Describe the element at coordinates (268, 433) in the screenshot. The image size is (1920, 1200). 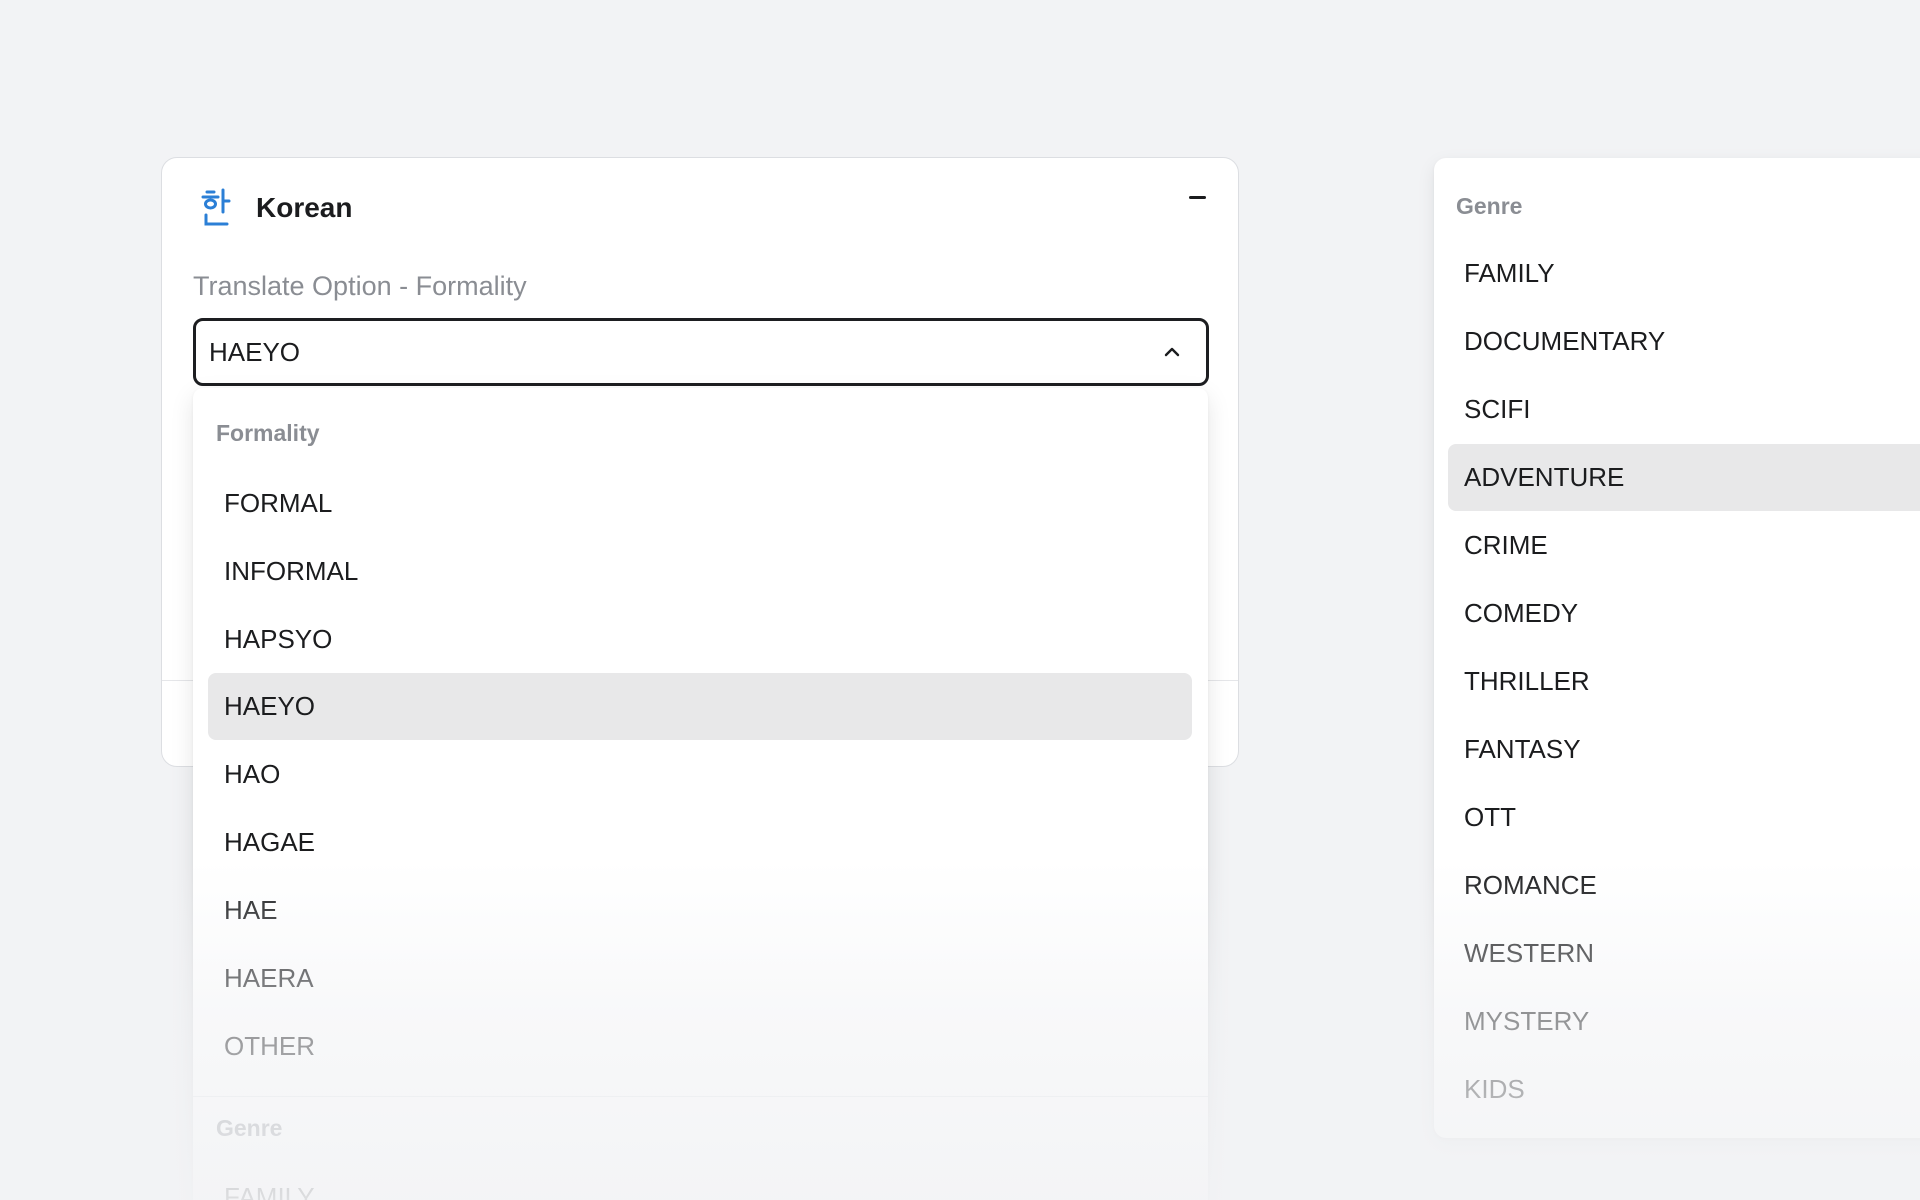
I see `menu-group-label-formality: Formality` at that location.